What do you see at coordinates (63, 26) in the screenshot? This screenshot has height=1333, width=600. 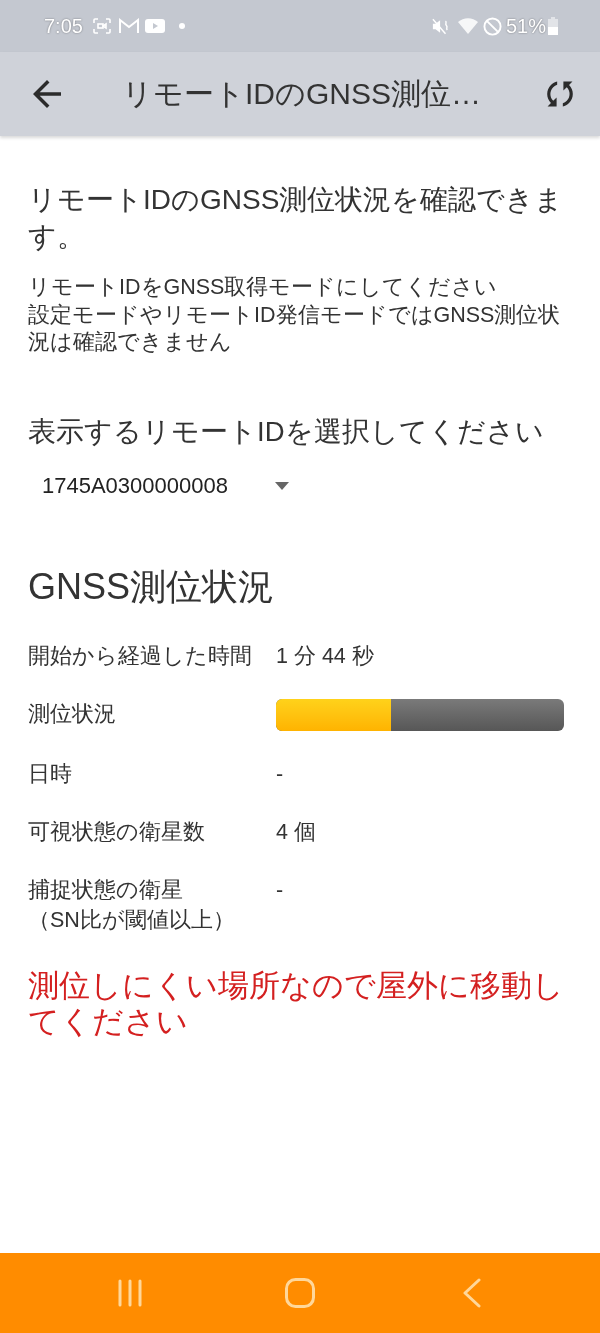 I see `status-time: 7:05` at bounding box center [63, 26].